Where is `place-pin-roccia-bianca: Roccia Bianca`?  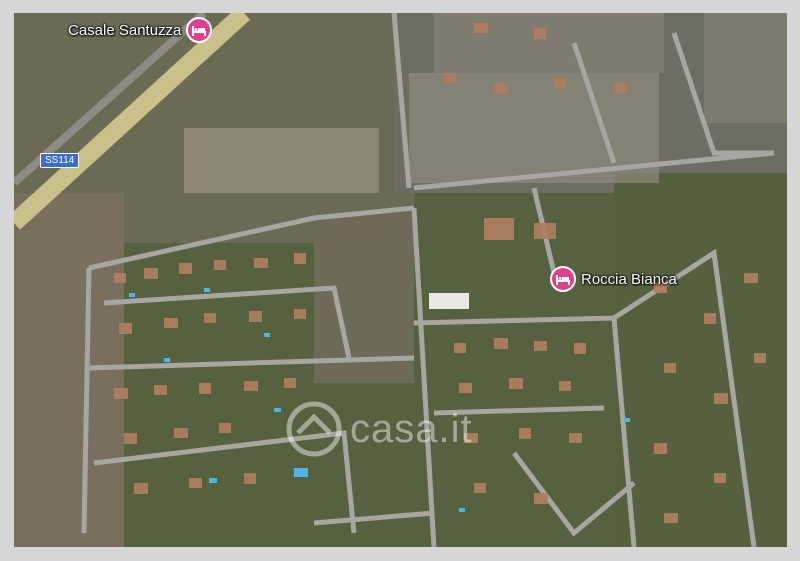 place-pin-roccia-bianca: Roccia Bianca is located at coordinates (613, 279).